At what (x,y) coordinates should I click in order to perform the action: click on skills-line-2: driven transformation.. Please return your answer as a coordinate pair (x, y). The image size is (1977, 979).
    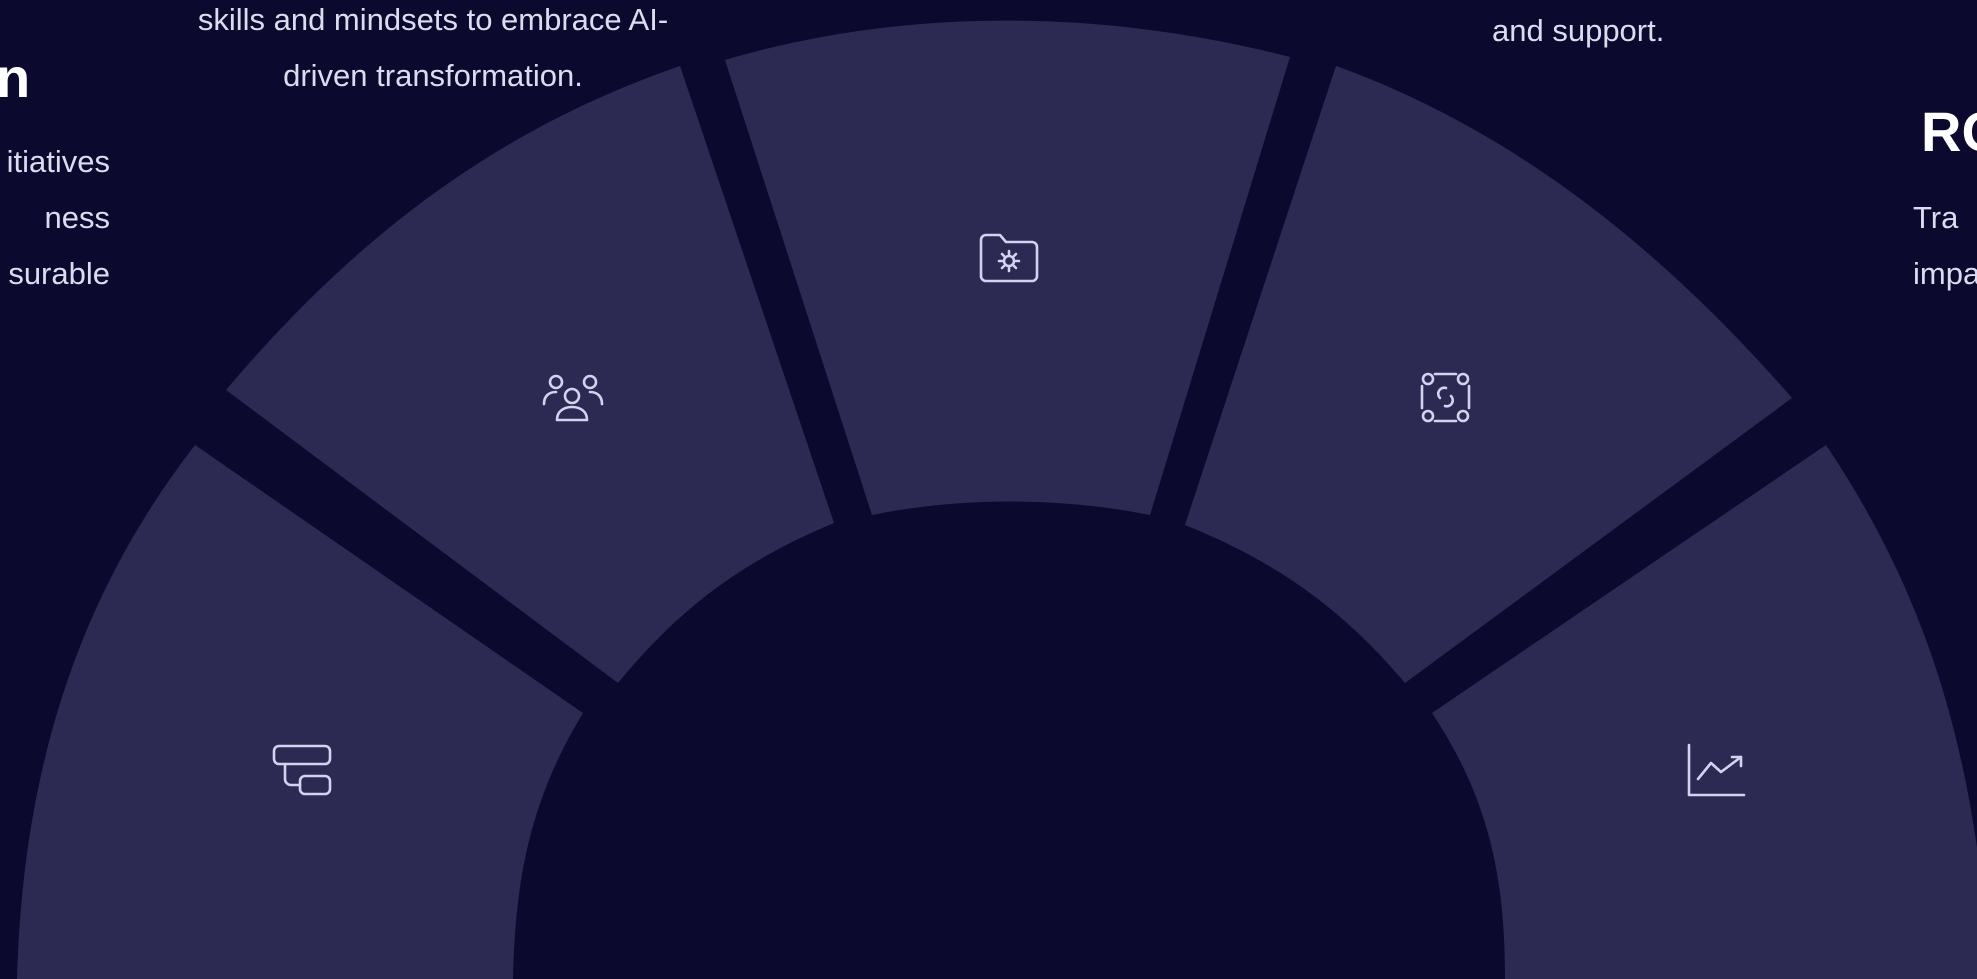
    Looking at the image, I should click on (433, 75).